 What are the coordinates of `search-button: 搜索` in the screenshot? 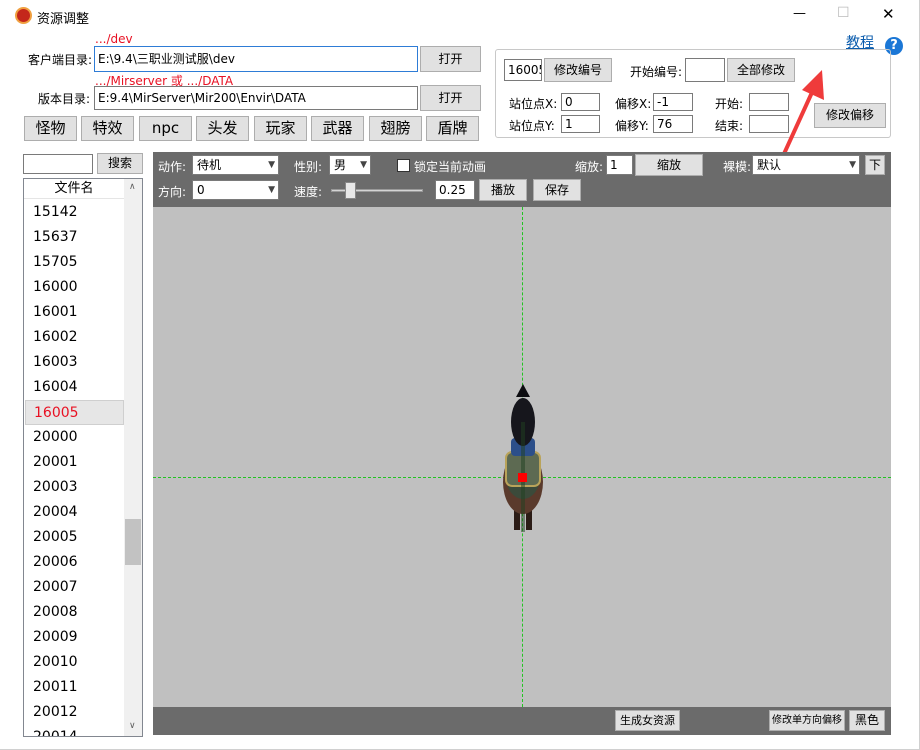 It's located at (120, 163).